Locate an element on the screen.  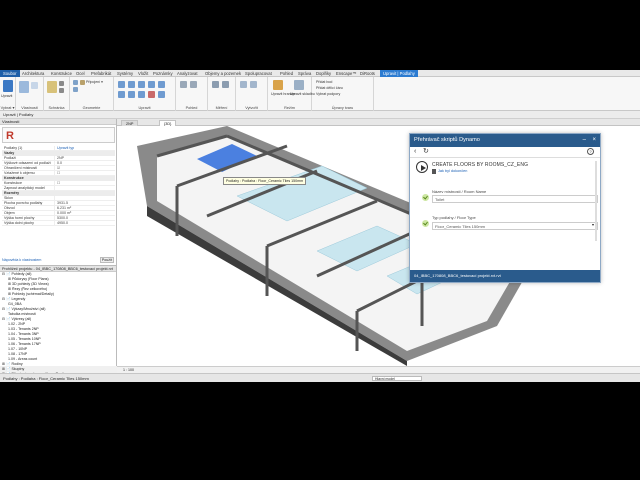
tab-insert: Vložit is located at coordinates (143, 73).